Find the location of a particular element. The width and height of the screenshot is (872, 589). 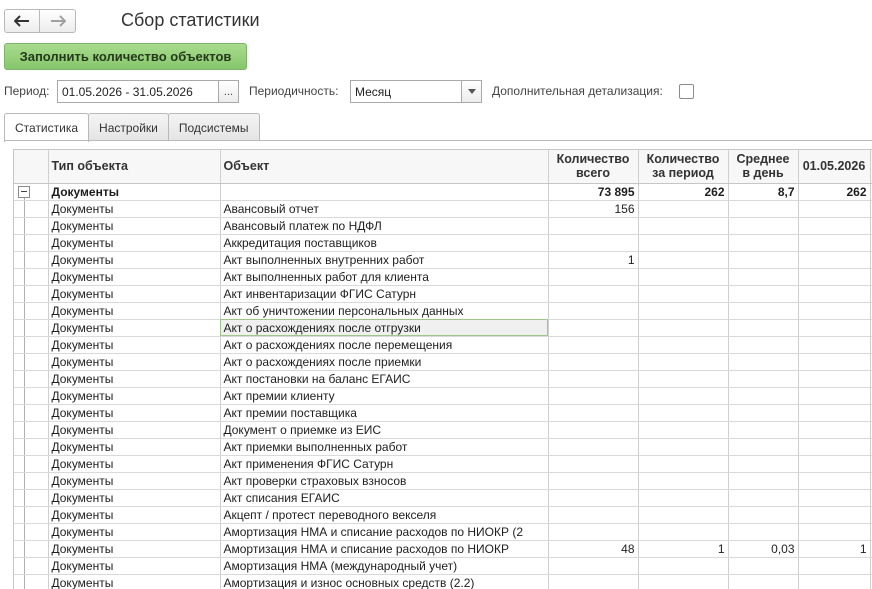

chevron-down-icon is located at coordinates (471, 91).